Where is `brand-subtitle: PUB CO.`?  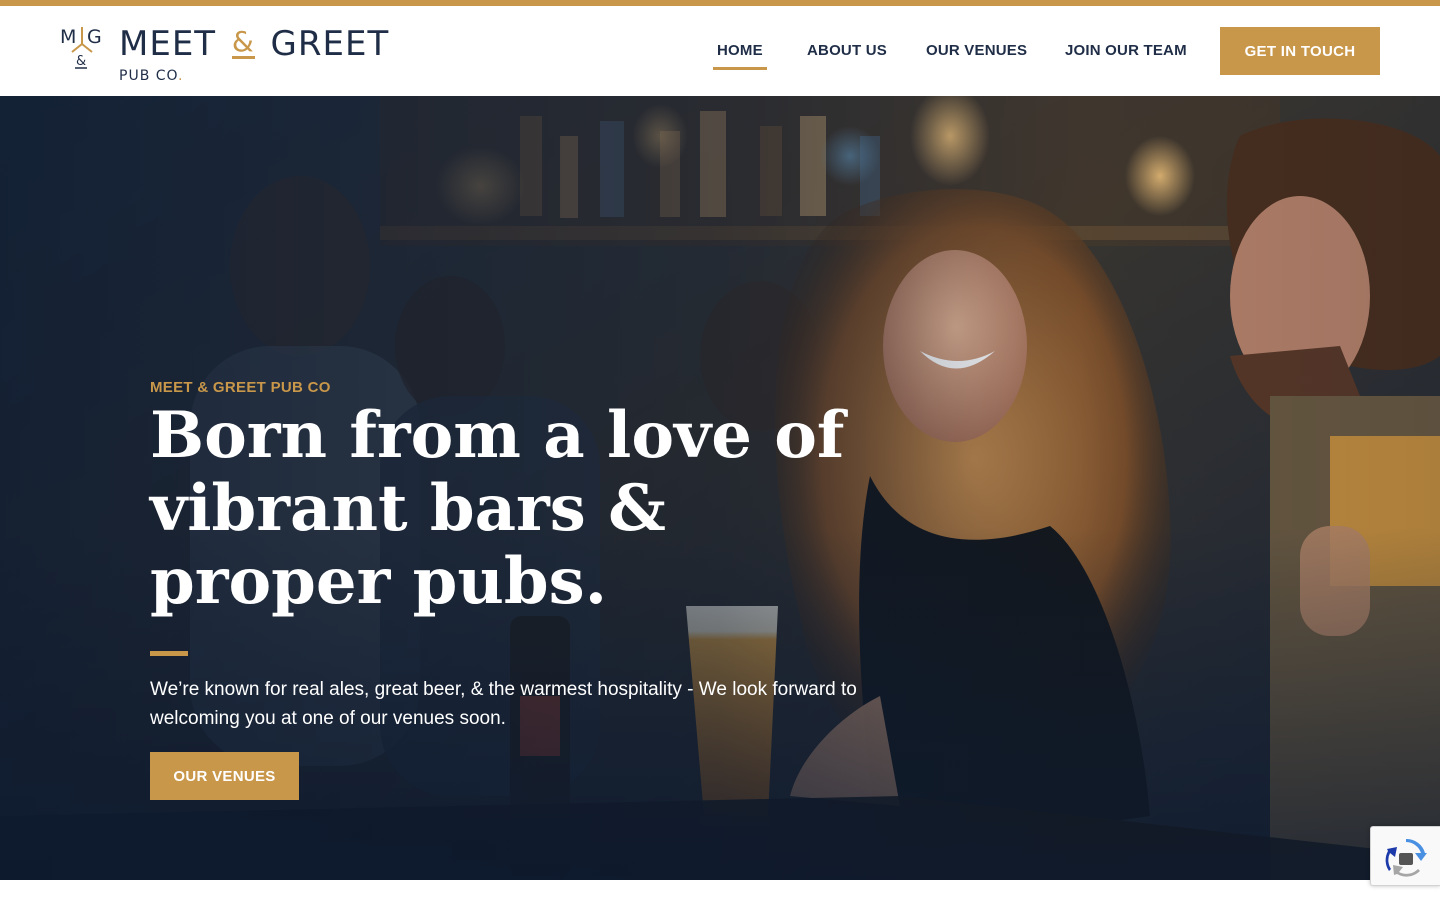
brand-subtitle: PUB CO. is located at coordinates (151, 76).